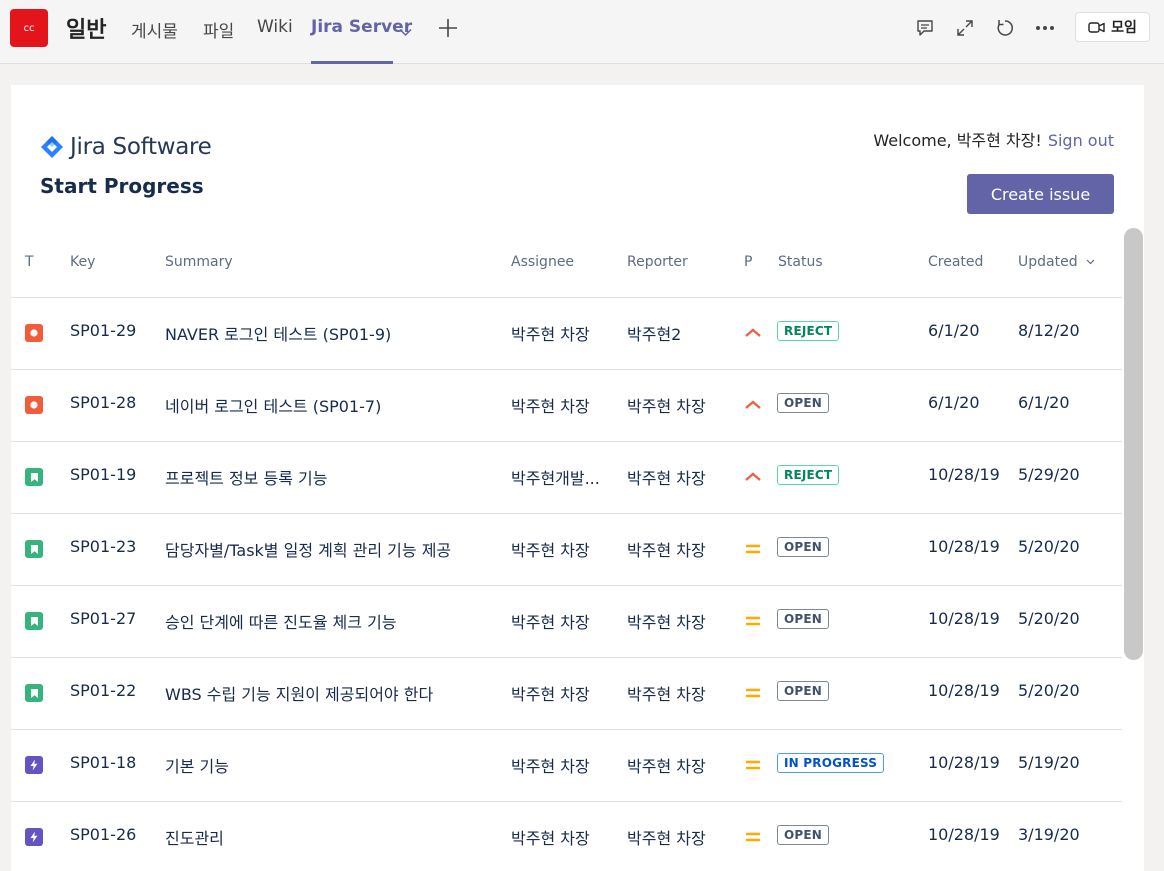  Describe the element at coordinates (197, 765) in the screenshot. I see `issue-summary-link: 기본 기능` at that location.